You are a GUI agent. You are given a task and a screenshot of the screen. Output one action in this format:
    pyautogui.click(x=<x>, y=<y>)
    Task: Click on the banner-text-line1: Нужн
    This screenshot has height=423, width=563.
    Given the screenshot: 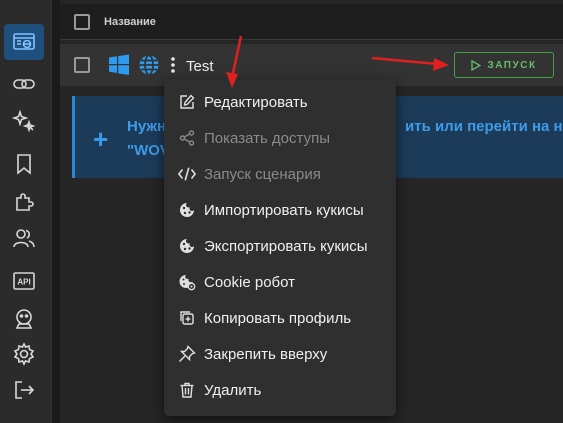 What is the action you would take?
    pyautogui.click(x=147, y=126)
    